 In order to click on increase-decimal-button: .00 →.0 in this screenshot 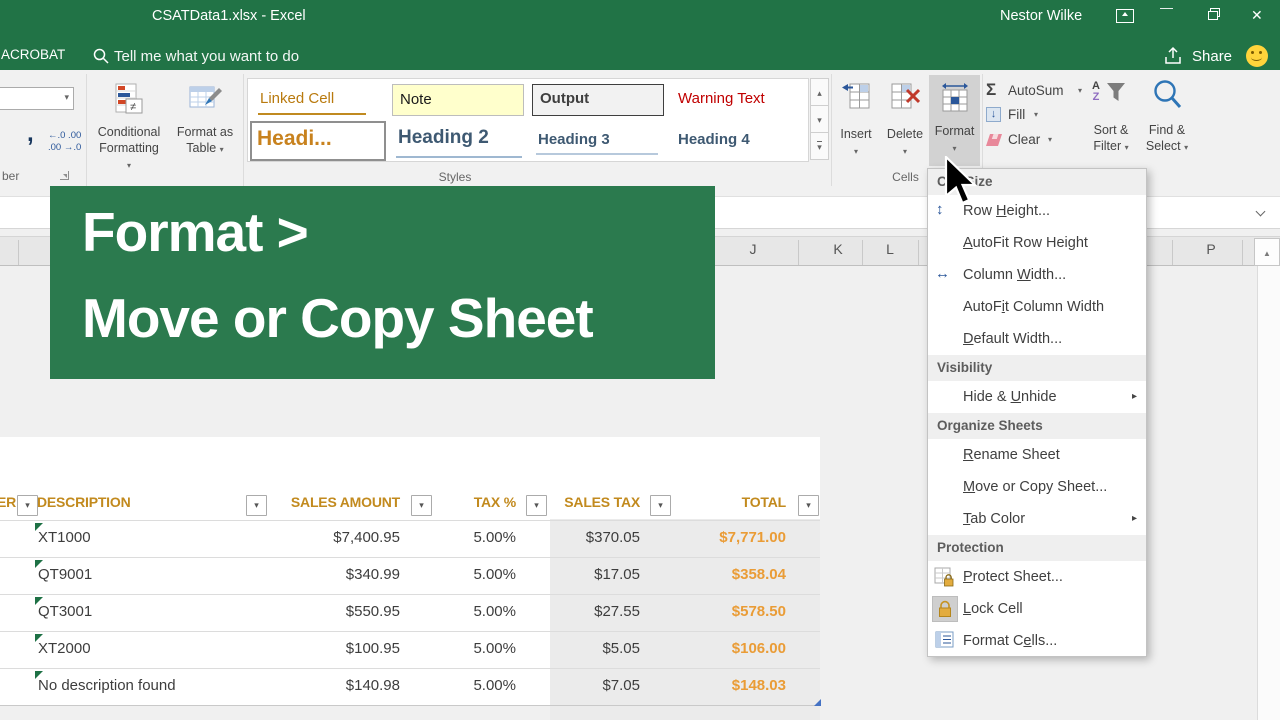, I will do `click(64, 147)`.